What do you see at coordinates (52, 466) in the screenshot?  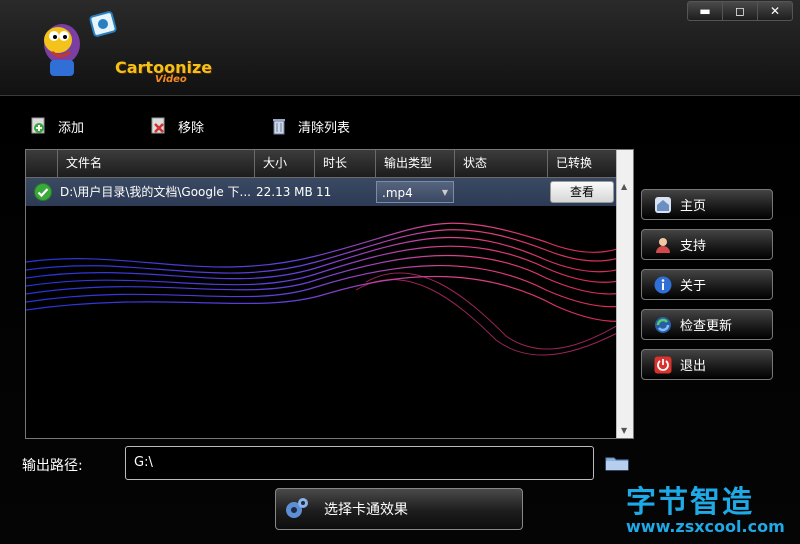 I see `output-path-label: 输出路径:` at bounding box center [52, 466].